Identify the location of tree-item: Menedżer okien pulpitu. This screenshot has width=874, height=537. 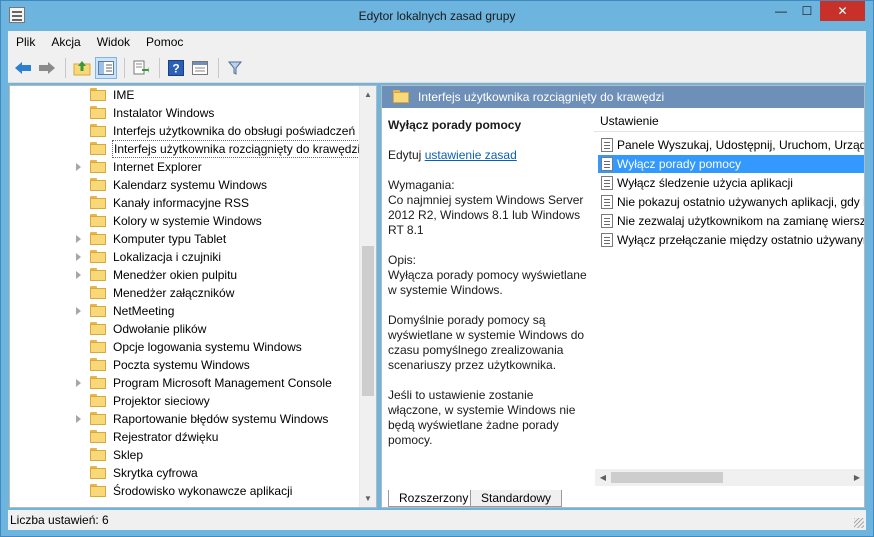
(185, 275).